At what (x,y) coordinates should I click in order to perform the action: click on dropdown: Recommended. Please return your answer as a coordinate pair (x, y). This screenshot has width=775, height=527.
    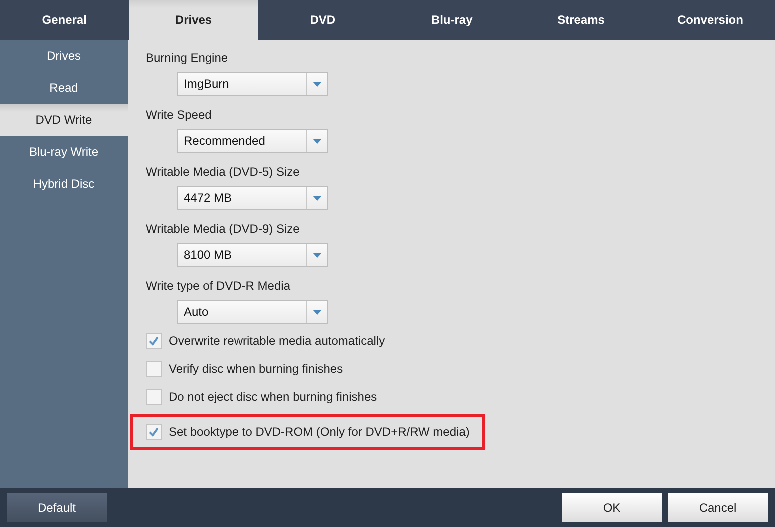
    Looking at the image, I should click on (252, 141).